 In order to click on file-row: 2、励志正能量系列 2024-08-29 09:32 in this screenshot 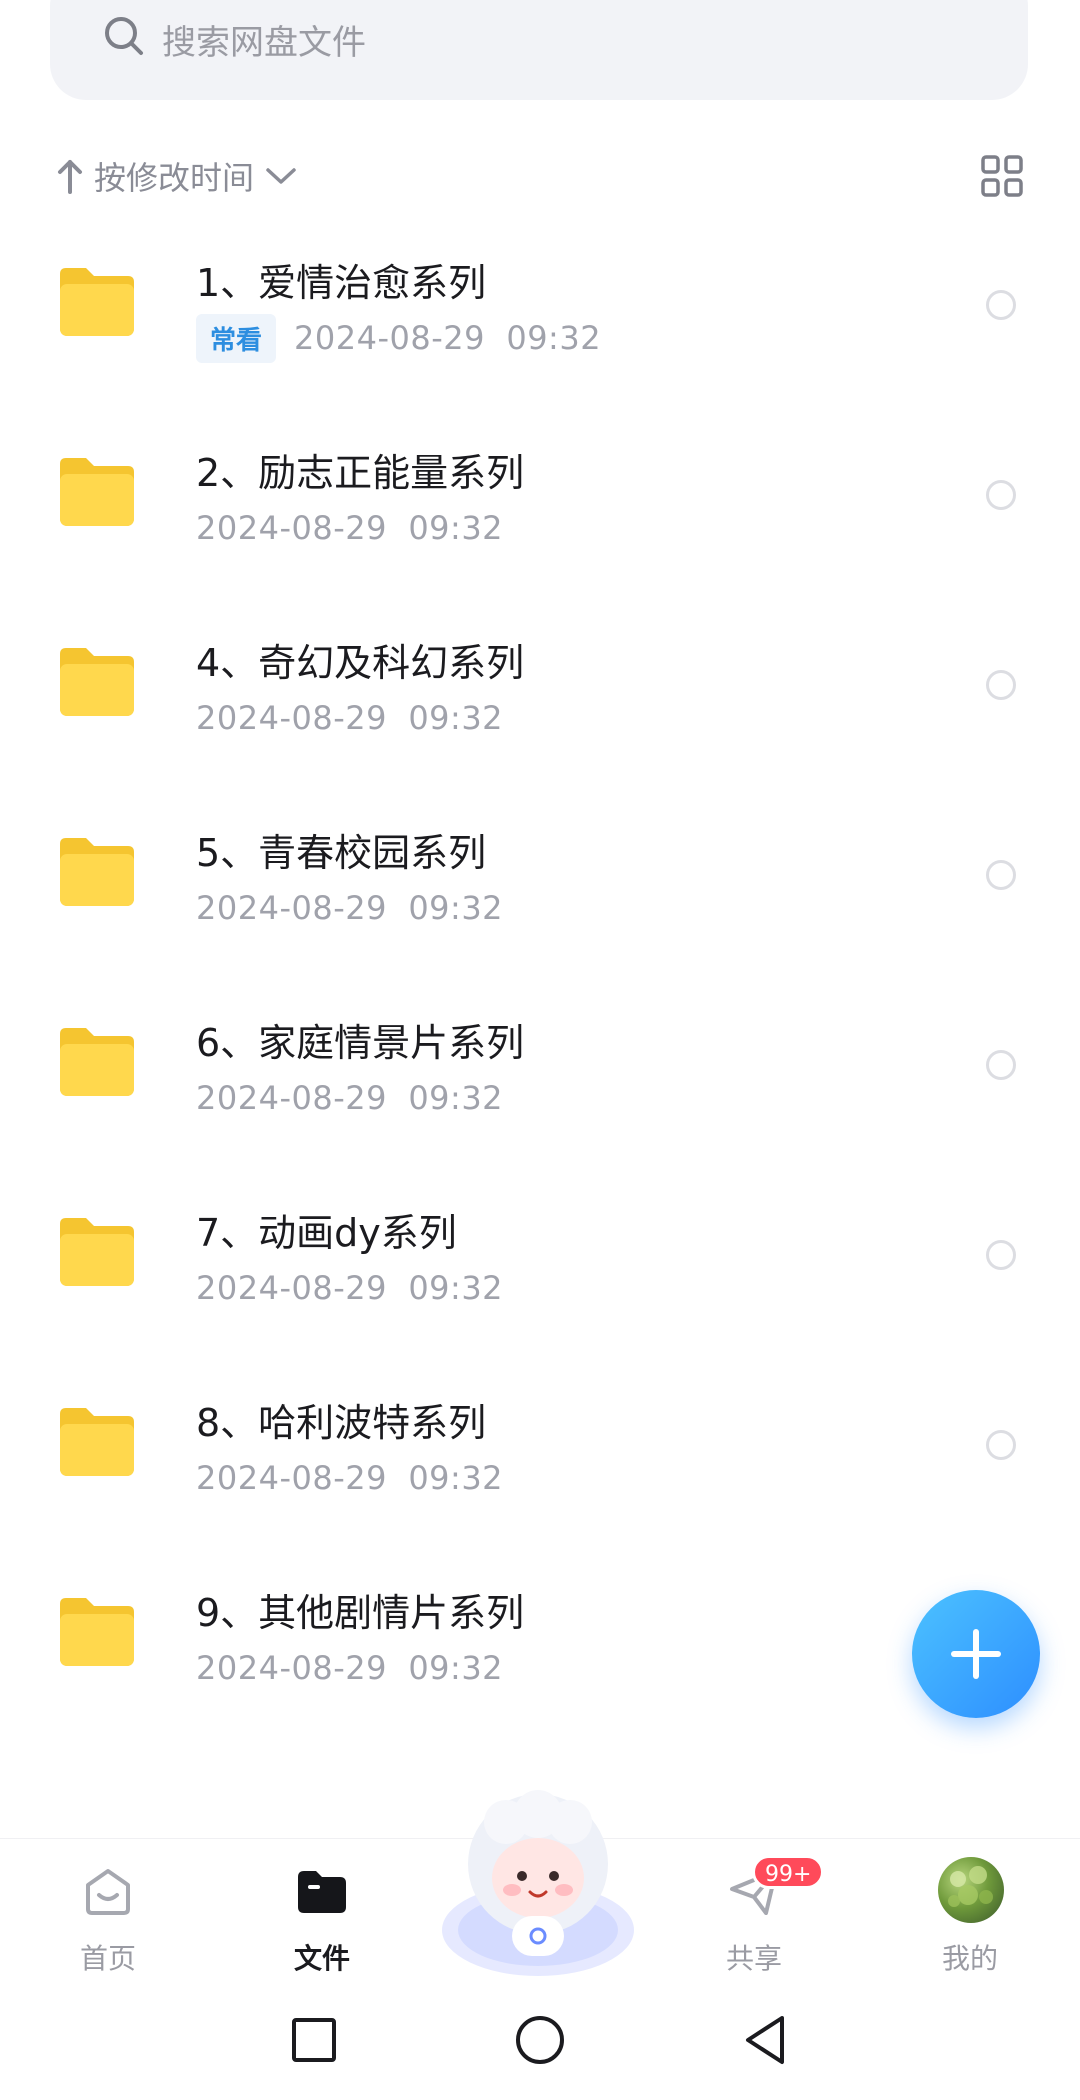, I will do `click(540, 515)`.